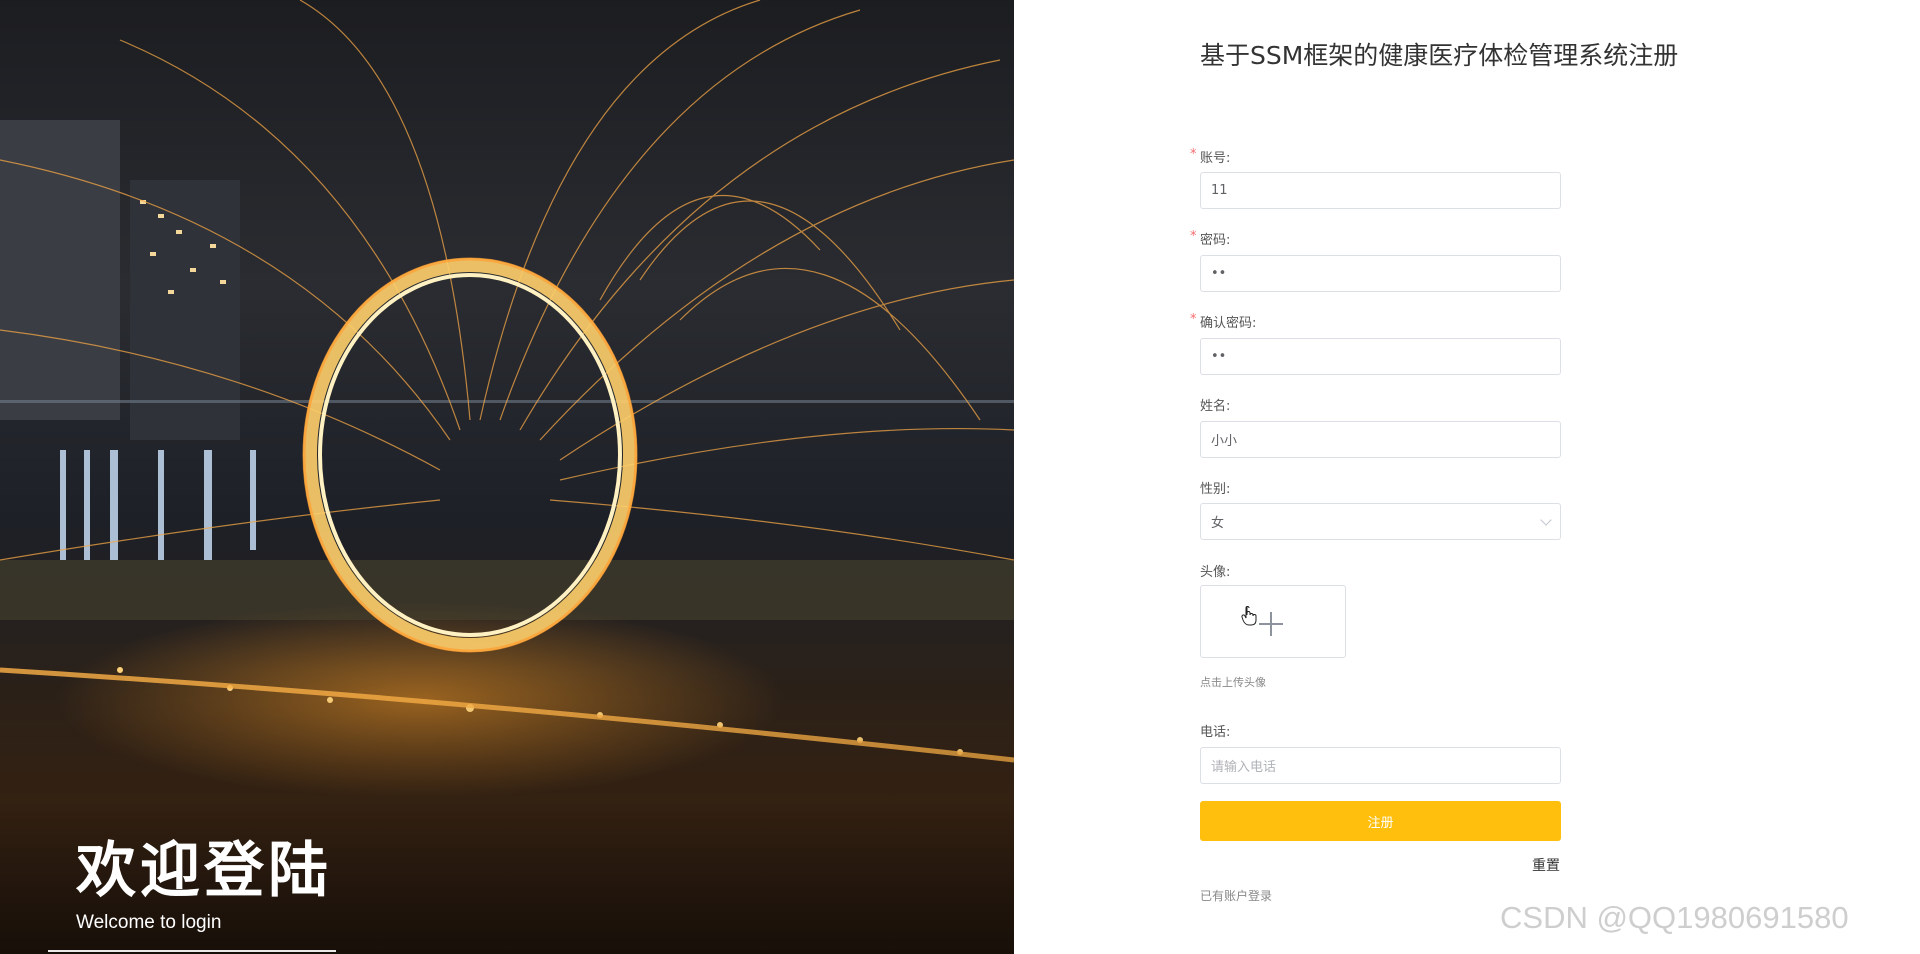 This screenshot has height=954, width=1920. I want to click on plus-icon, so click(1271, 624).